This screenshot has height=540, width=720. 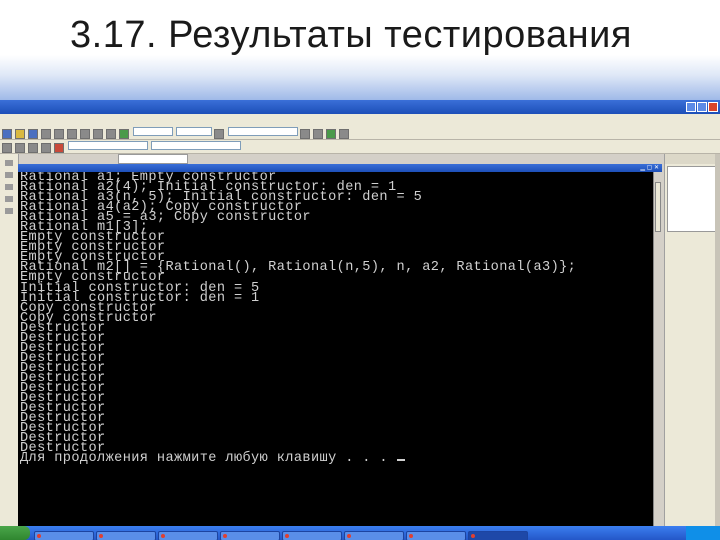 I want to click on scope-combo, so click(x=108, y=145).